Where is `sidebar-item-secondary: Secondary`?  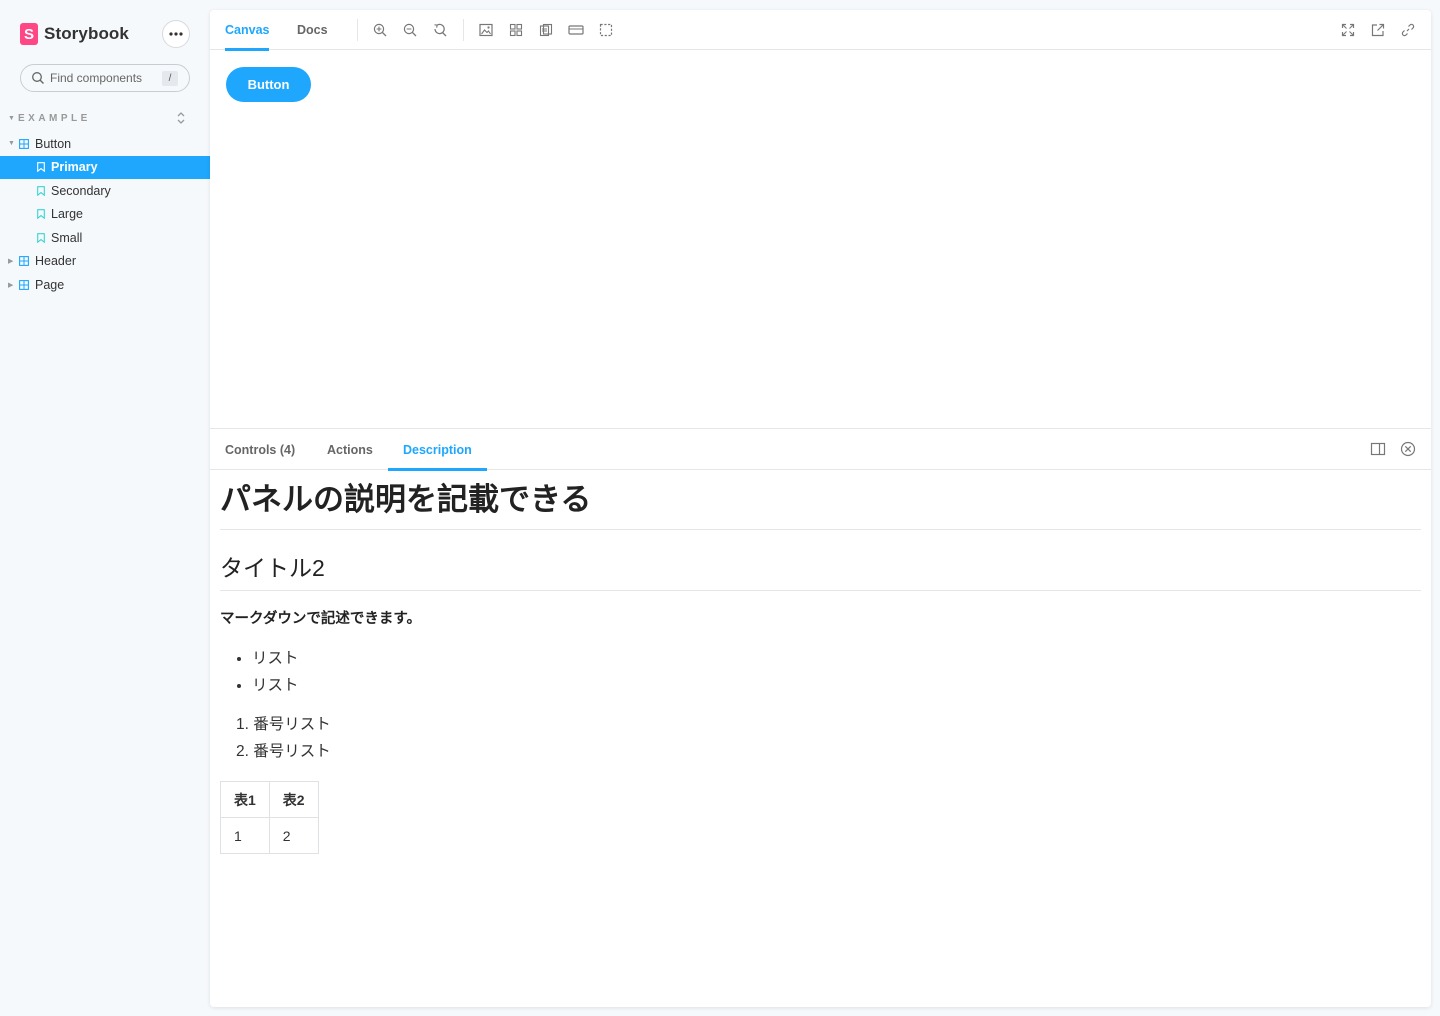 sidebar-item-secondary: Secondary is located at coordinates (105, 191).